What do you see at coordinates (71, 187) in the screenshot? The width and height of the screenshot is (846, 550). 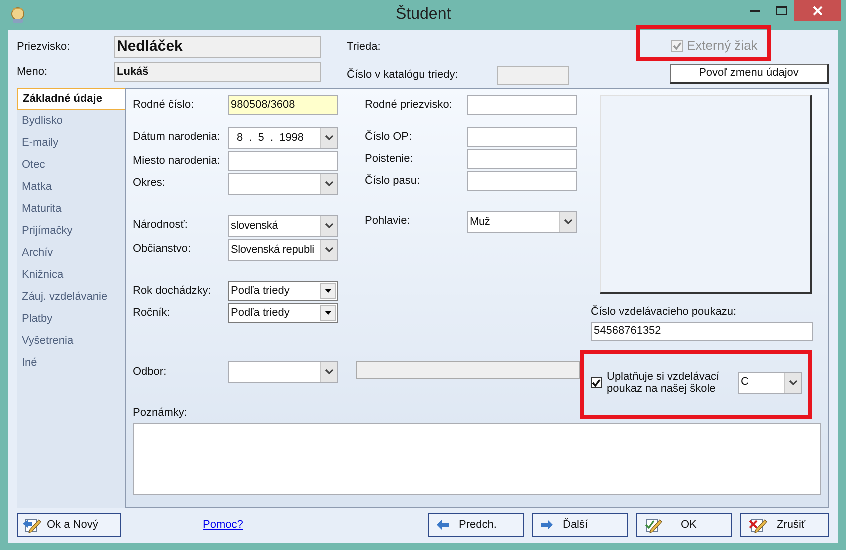 I see `sidebar-tab: Matka` at bounding box center [71, 187].